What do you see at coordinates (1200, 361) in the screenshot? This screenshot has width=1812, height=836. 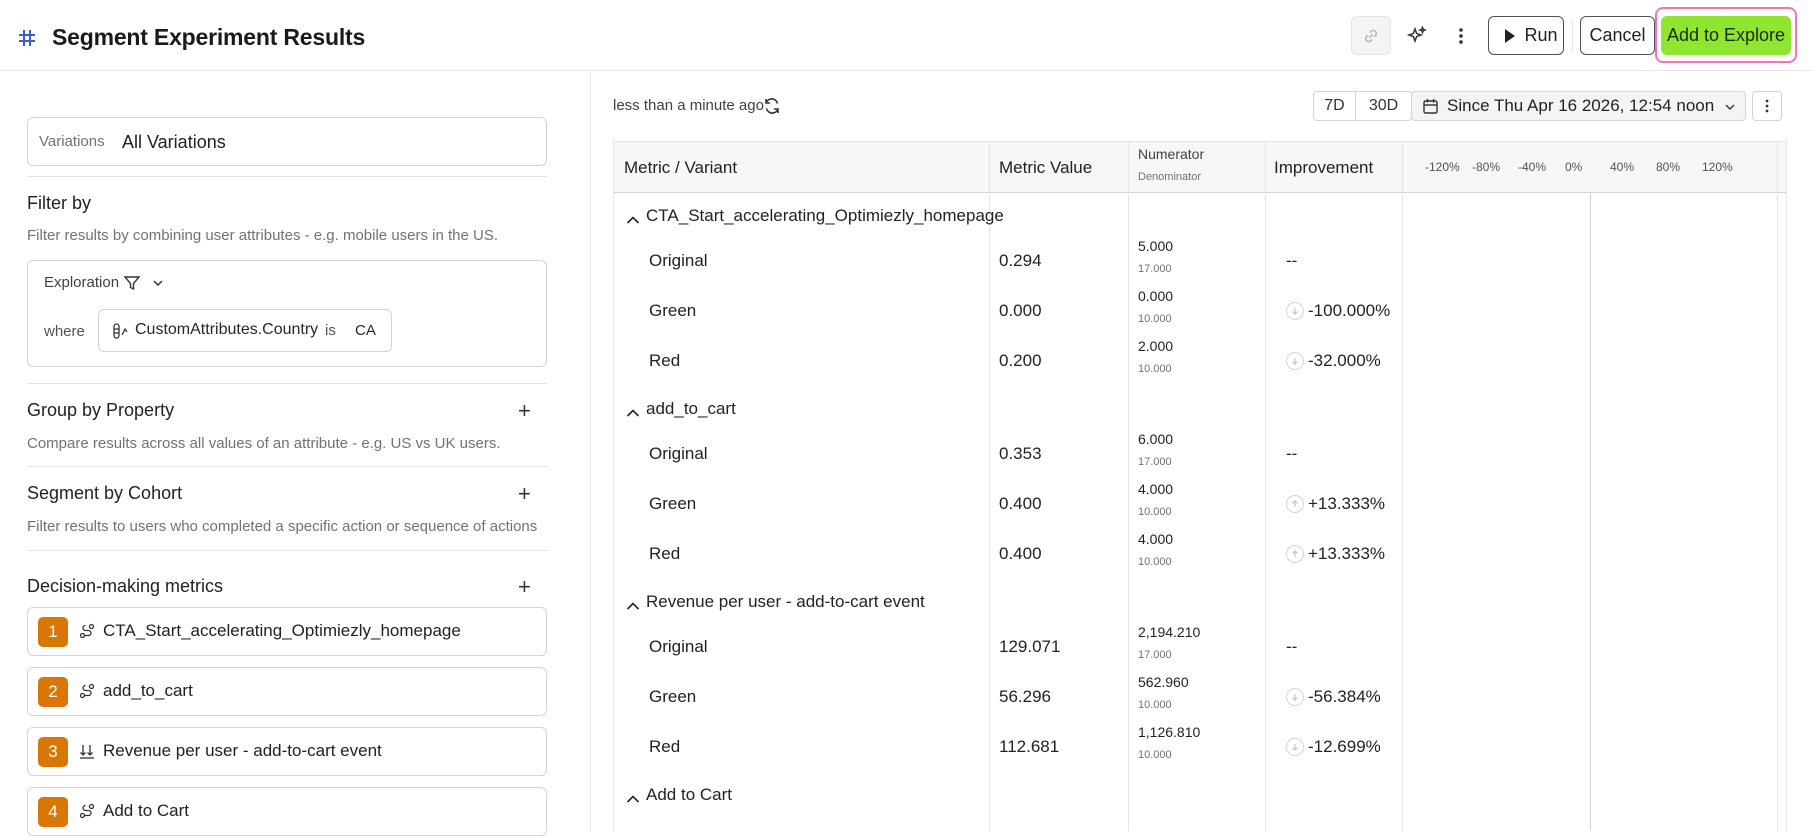 I see `table-row: Red 0.200 2.000 10.000 -32.000%` at bounding box center [1200, 361].